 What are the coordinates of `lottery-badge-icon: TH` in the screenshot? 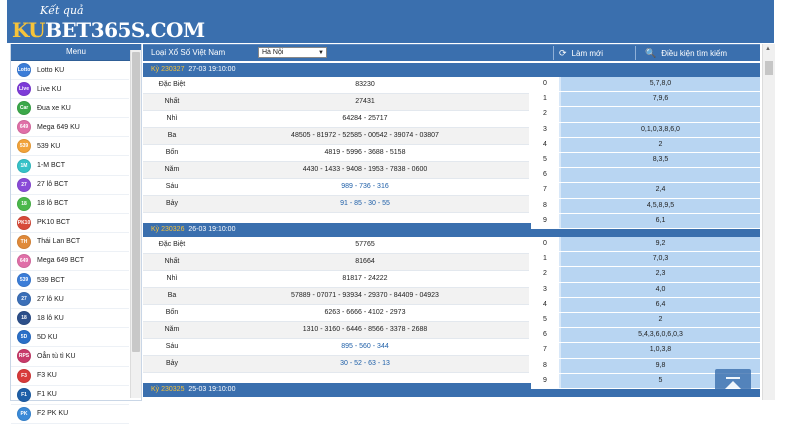 It's located at (24, 241).